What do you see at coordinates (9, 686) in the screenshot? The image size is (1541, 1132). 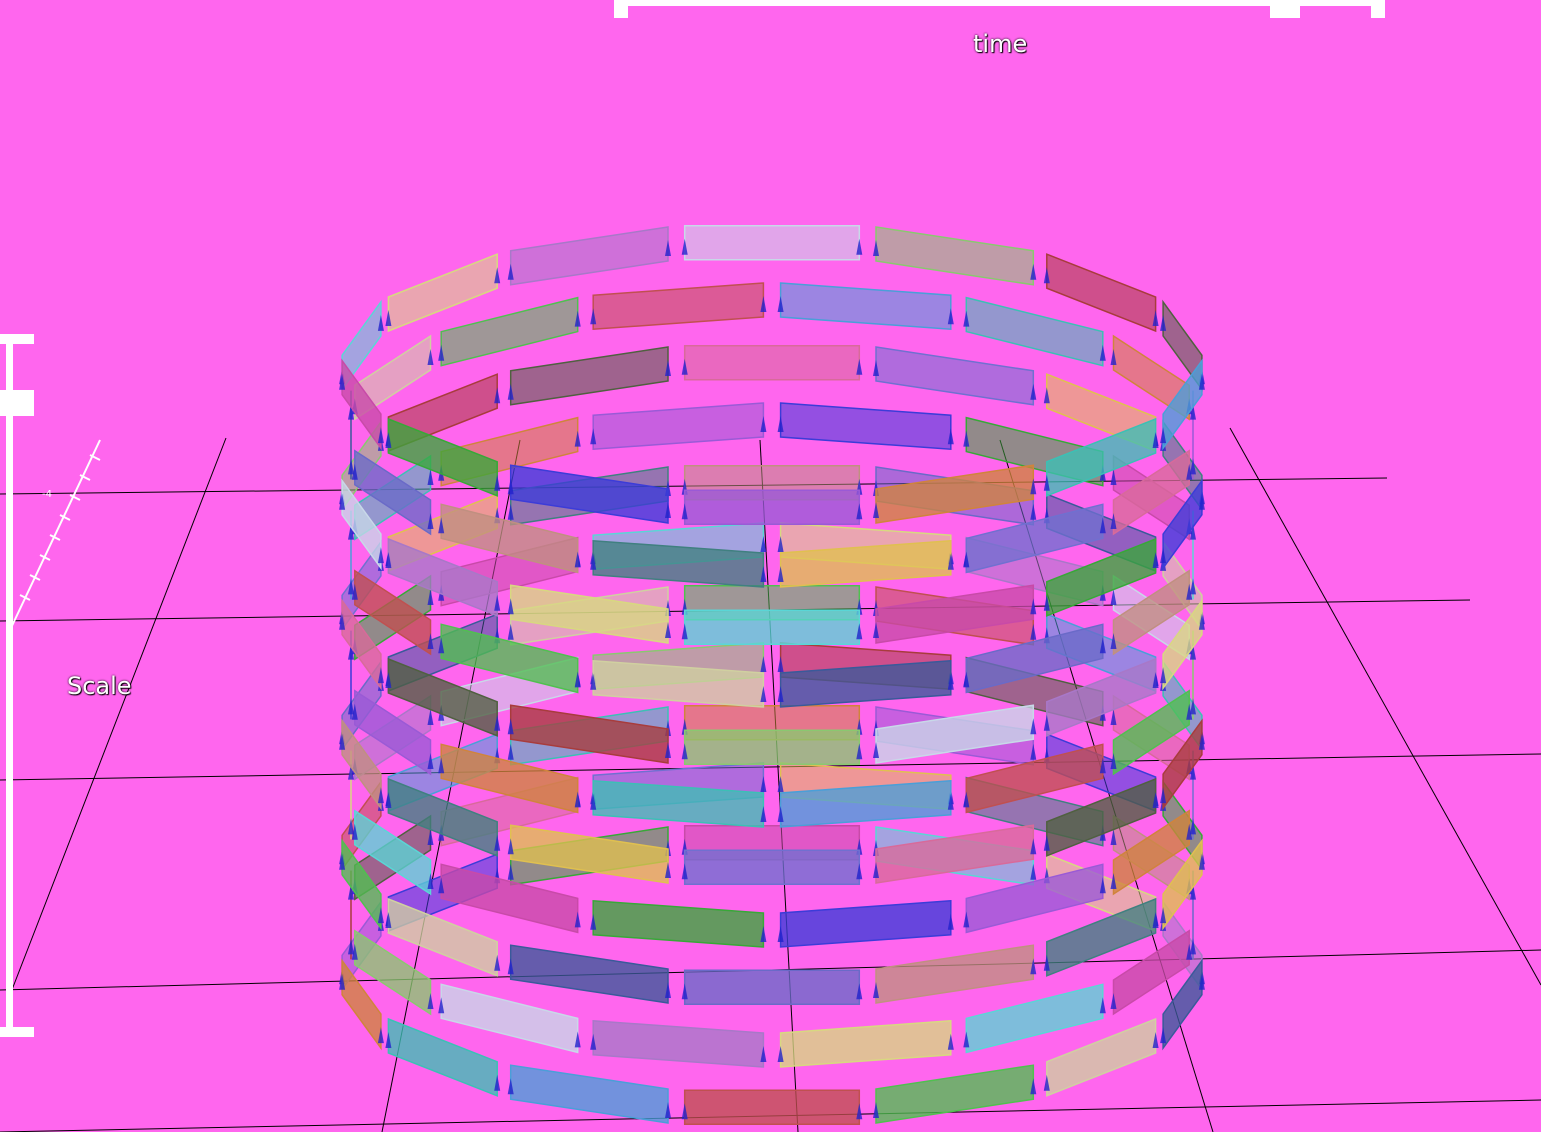 I see `scale-slider-track` at bounding box center [9, 686].